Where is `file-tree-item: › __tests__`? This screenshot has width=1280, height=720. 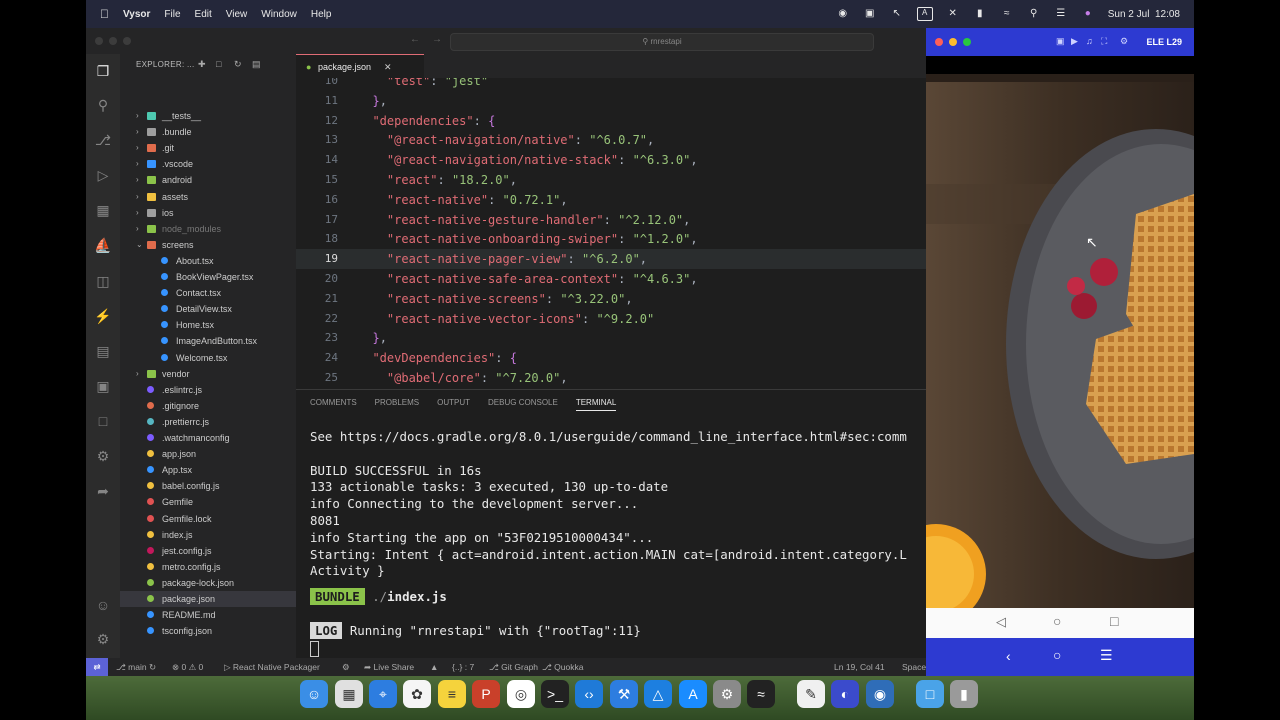
file-tree-item: › __tests__ is located at coordinates (208, 116).